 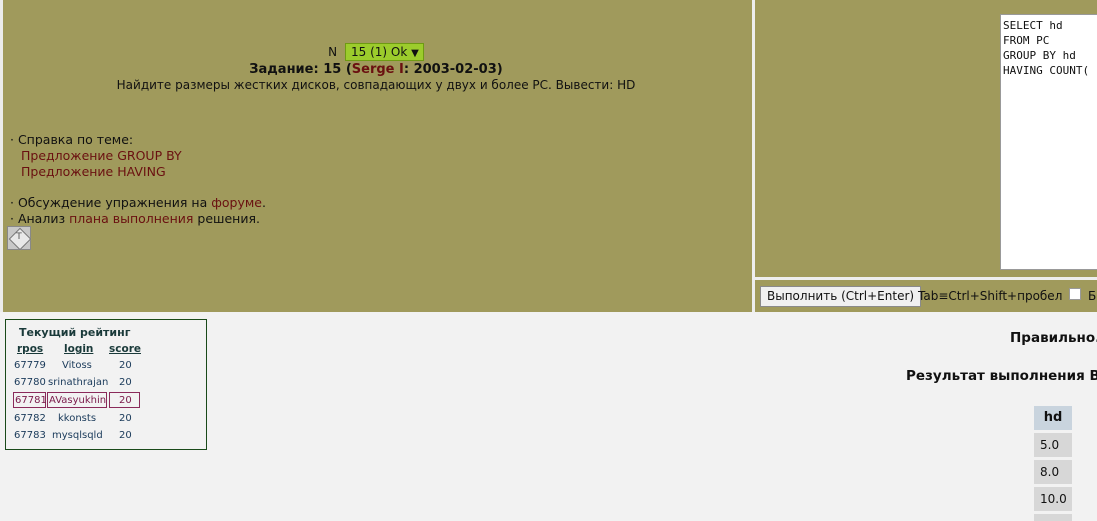 What do you see at coordinates (125, 400) in the screenshot?
I see `rating-score-current: 20` at bounding box center [125, 400].